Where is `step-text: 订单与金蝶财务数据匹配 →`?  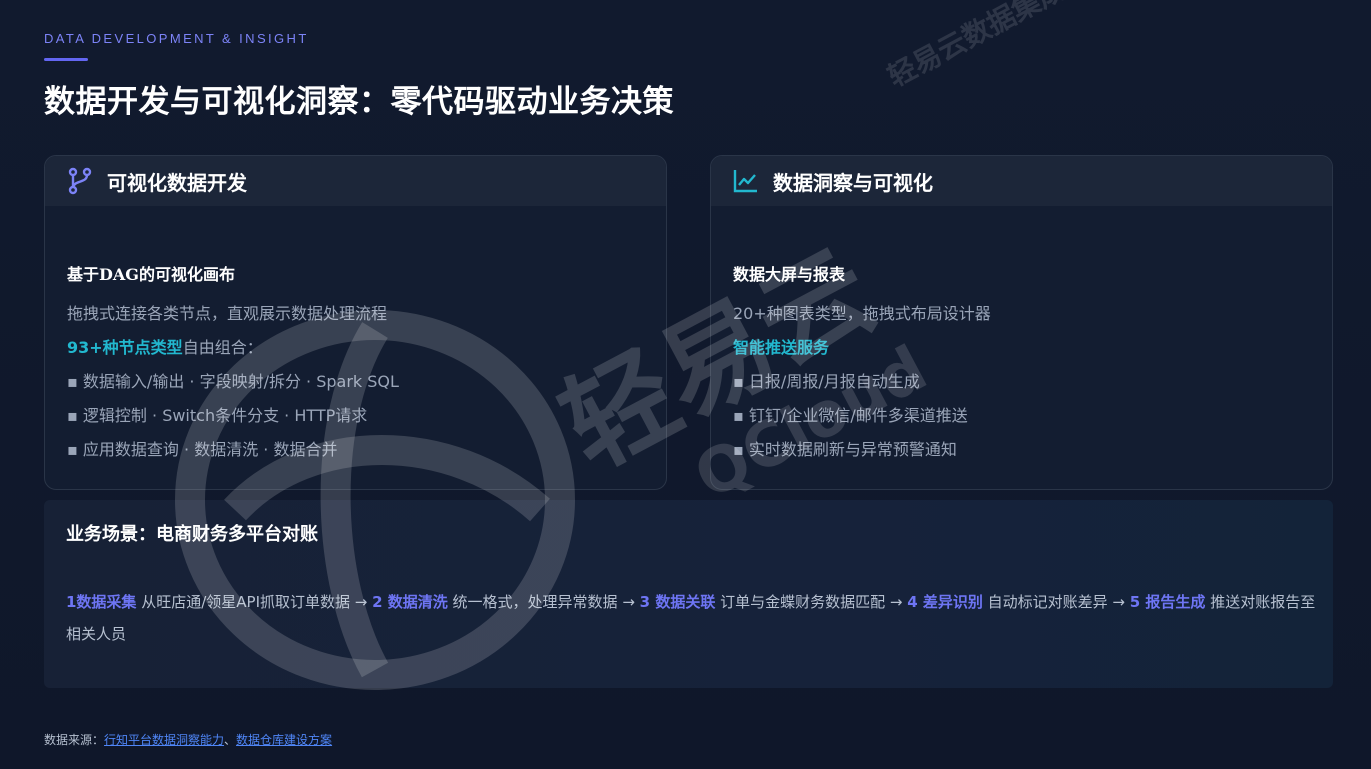 step-text: 订单与金蝶财务数据匹配 → is located at coordinates (811, 602).